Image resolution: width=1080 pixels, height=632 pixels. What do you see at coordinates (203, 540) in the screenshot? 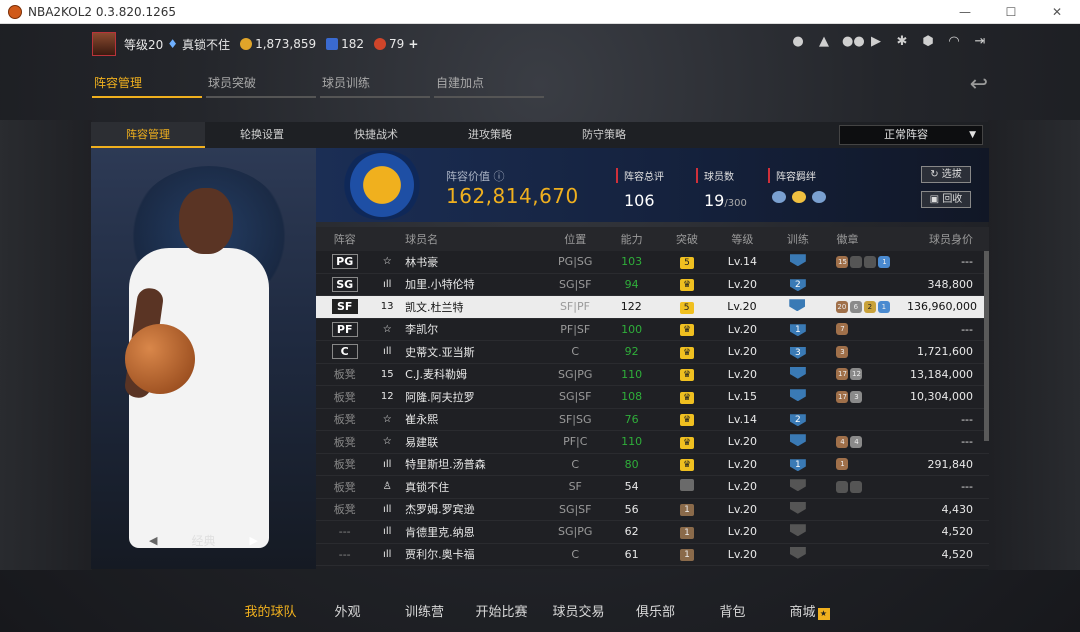
I see `style-switcher: ◀ 经典 ▶` at bounding box center [203, 540].